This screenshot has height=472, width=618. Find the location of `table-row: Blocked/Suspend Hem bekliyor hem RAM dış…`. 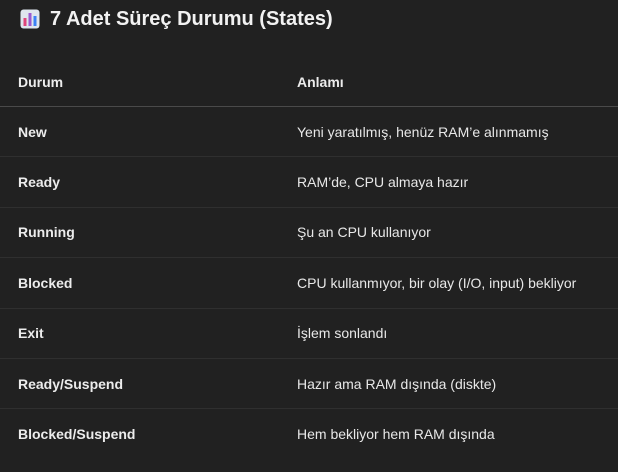

table-row: Blocked/Suspend Hem bekliyor hem RAM dış… is located at coordinates (309, 434).